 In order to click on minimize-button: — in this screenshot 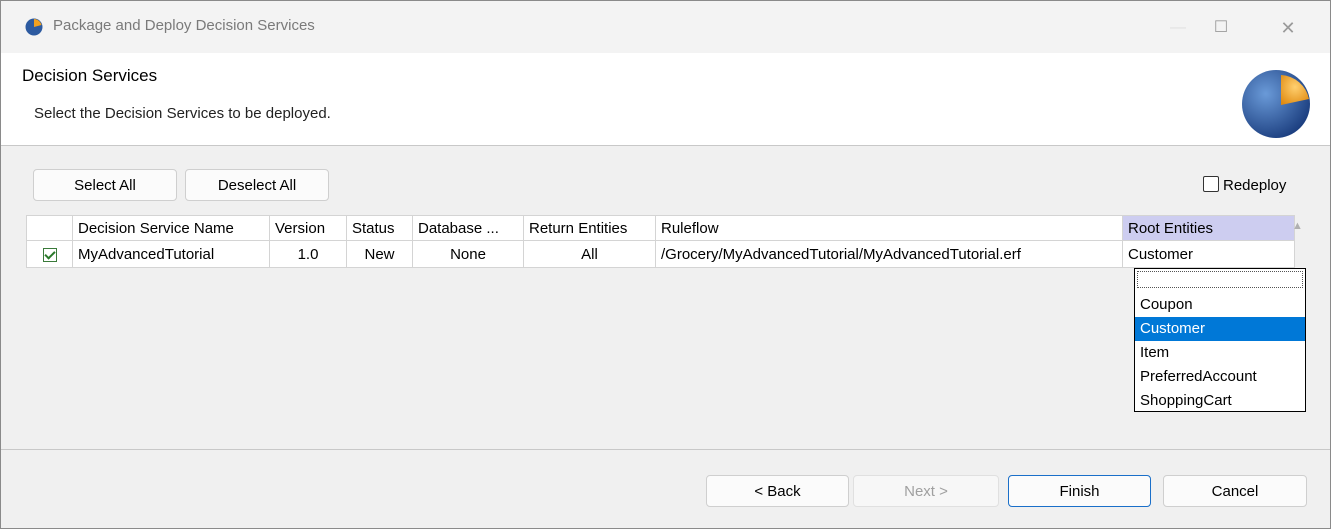, I will do `click(1178, 28)`.